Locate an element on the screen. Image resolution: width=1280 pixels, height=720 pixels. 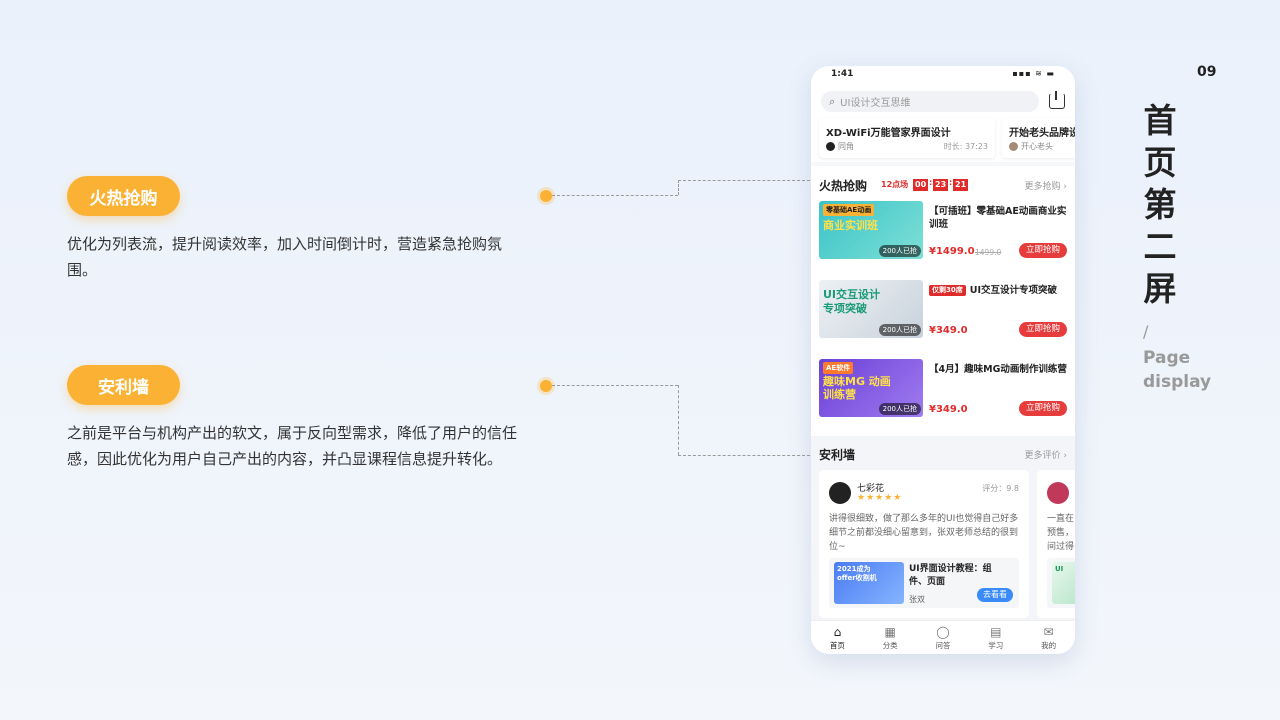
course-thumbnail: UI交互设计 专项突破 200人已抢 is located at coordinates (871, 309).